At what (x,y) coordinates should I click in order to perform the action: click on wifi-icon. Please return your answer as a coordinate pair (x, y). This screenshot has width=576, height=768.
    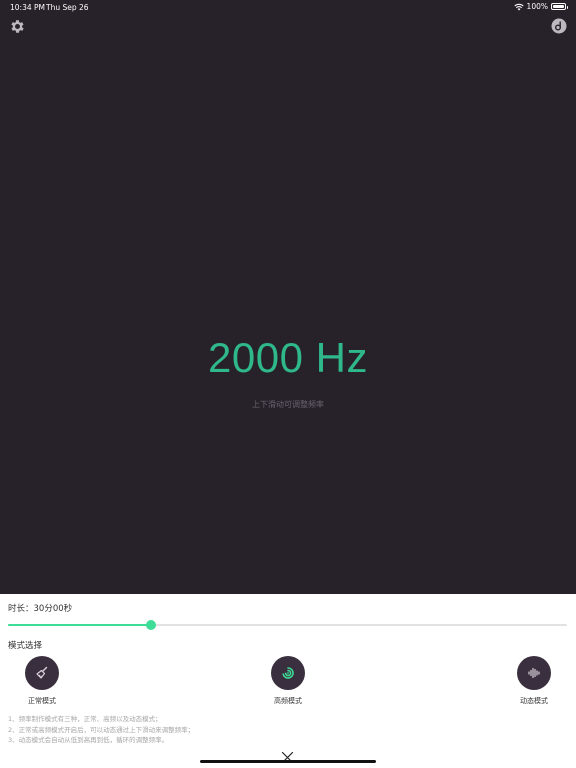
    Looking at the image, I should click on (518, 6).